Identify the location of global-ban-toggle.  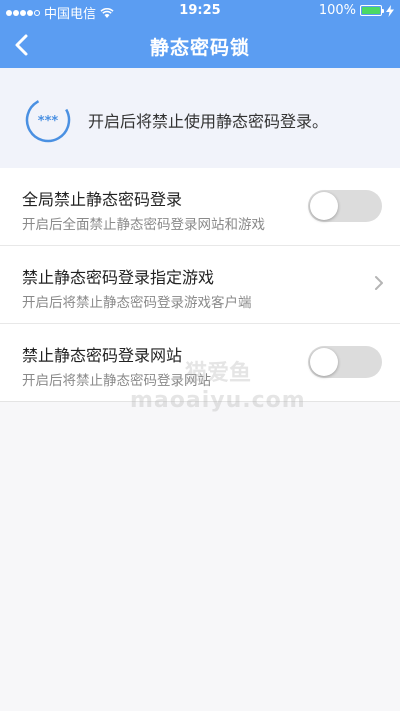
(345, 206).